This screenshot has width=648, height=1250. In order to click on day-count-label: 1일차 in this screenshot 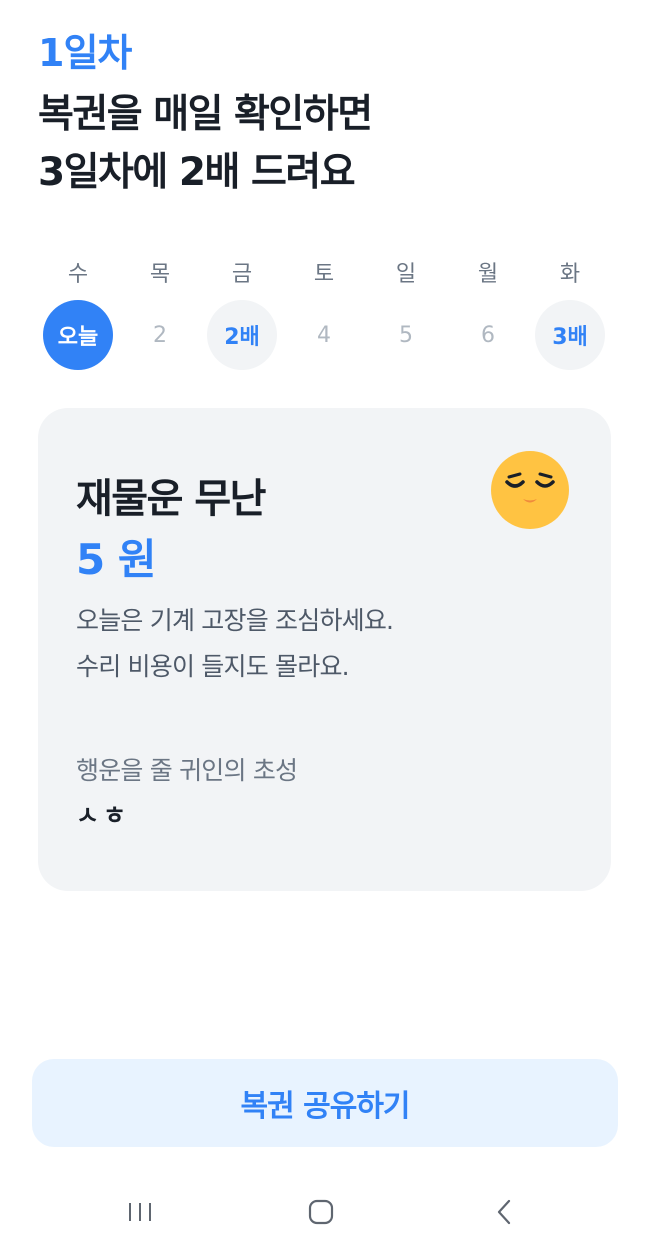, I will do `click(85, 53)`.